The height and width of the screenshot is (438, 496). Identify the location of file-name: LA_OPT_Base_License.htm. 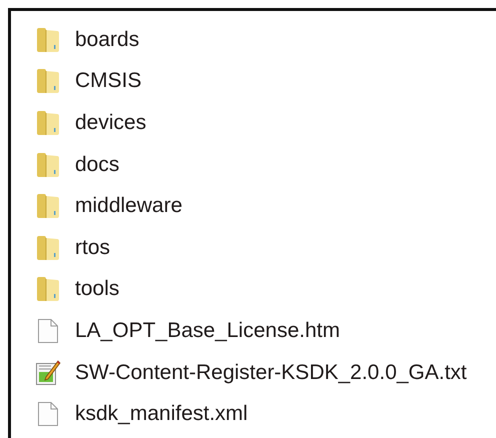
(207, 330).